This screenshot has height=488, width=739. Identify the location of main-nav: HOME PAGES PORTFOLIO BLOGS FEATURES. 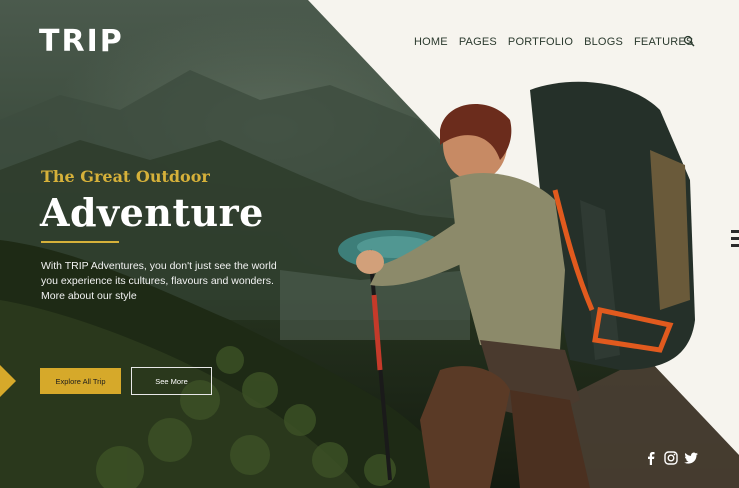
(553, 42).